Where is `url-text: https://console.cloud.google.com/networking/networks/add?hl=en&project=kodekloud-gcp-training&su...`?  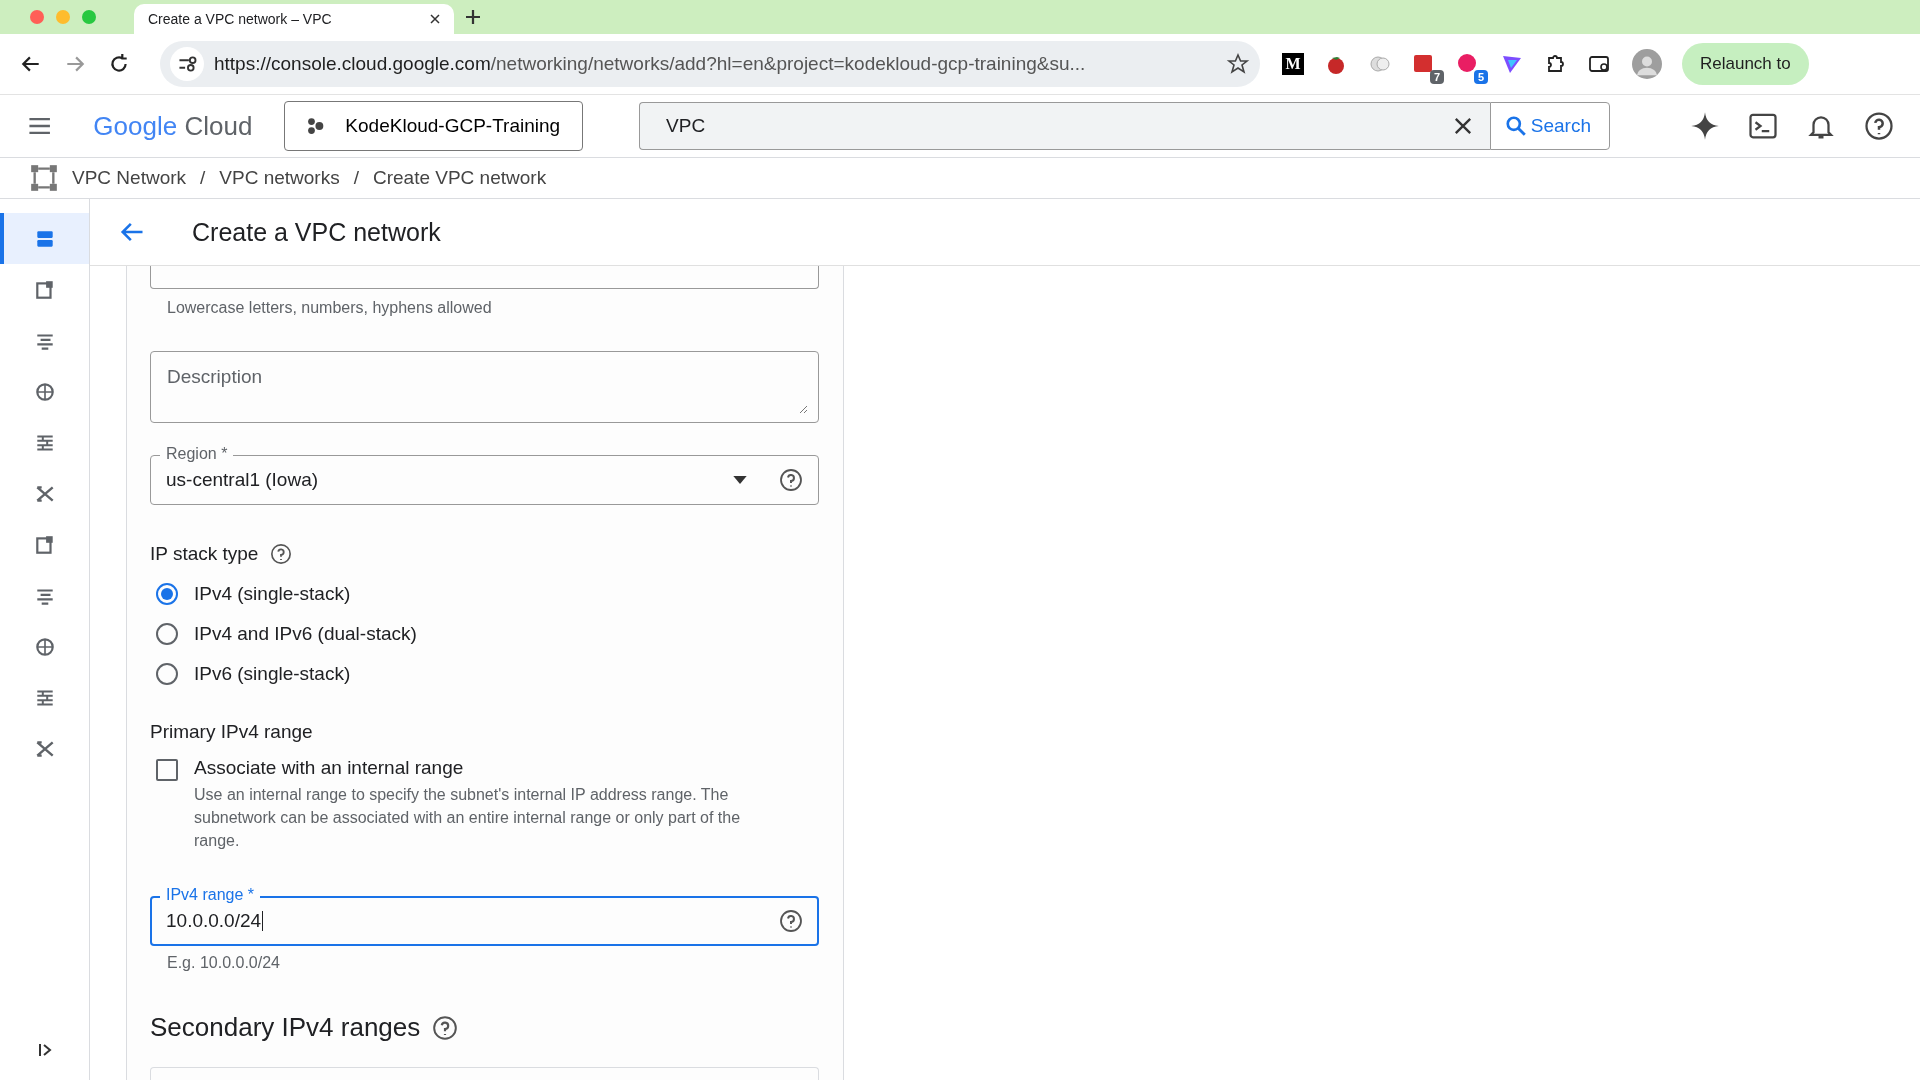 url-text: https://console.cloud.google.com/networking/networks/add?hl=en&project=kodekloud-gcp-training&su... is located at coordinates (650, 64).